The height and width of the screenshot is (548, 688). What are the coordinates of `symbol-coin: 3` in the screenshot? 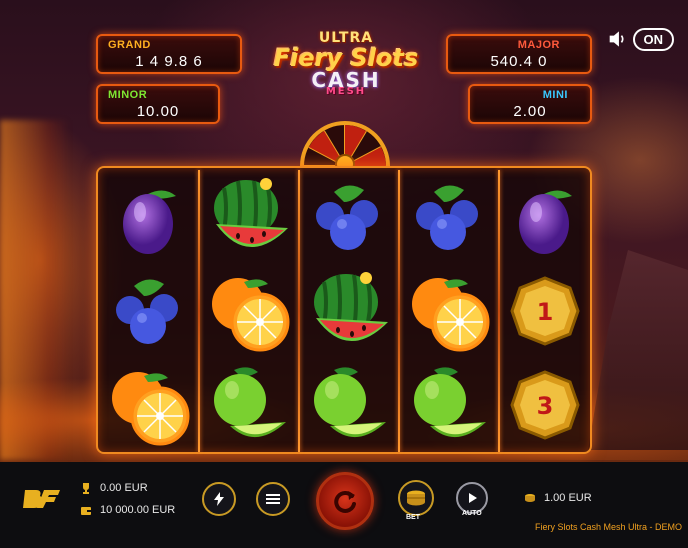 It's located at (545, 405).